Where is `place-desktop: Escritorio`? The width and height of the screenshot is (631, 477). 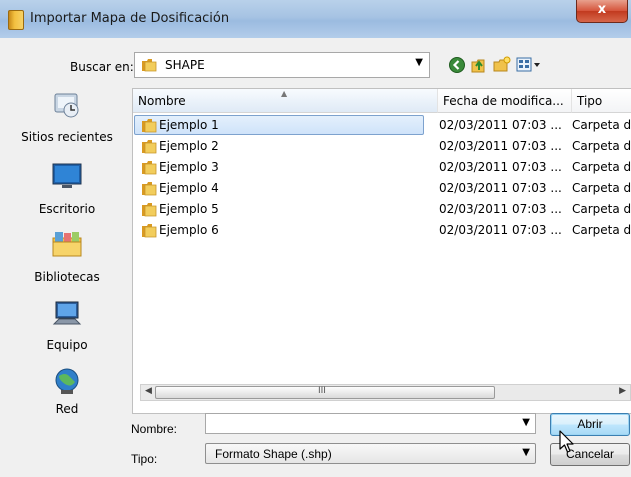 place-desktop: Escritorio is located at coordinates (67, 195).